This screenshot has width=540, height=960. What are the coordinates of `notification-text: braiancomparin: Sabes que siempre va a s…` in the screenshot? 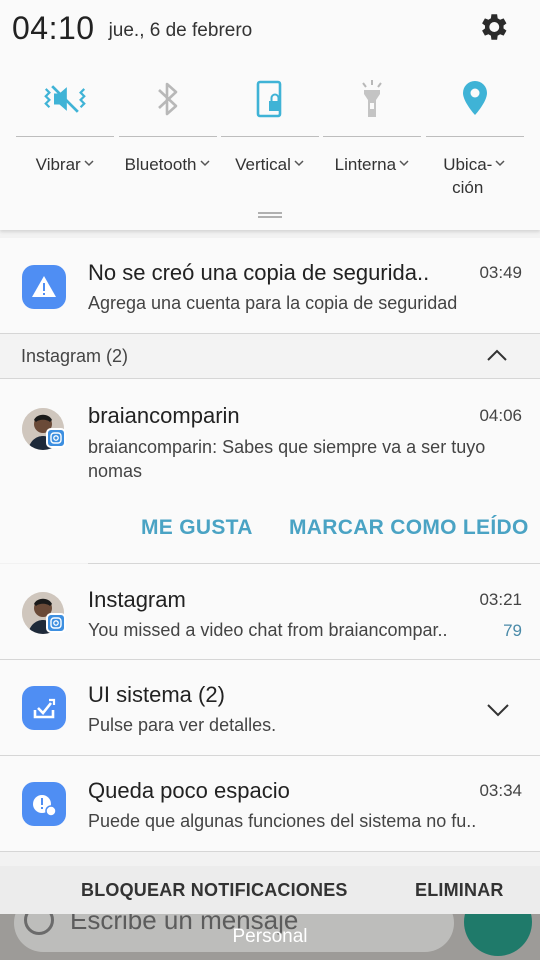 It's located at (287, 459).